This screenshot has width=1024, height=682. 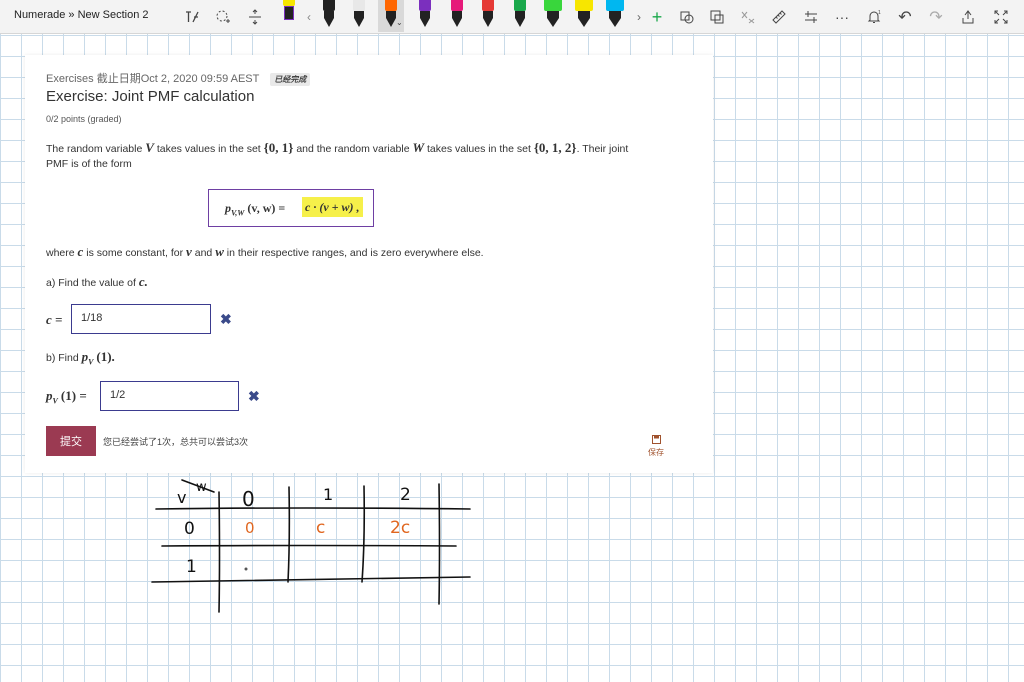 What do you see at coordinates (555, 147) in the screenshot?
I see `set-w: {0, 1, 2}` at bounding box center [555, 147].